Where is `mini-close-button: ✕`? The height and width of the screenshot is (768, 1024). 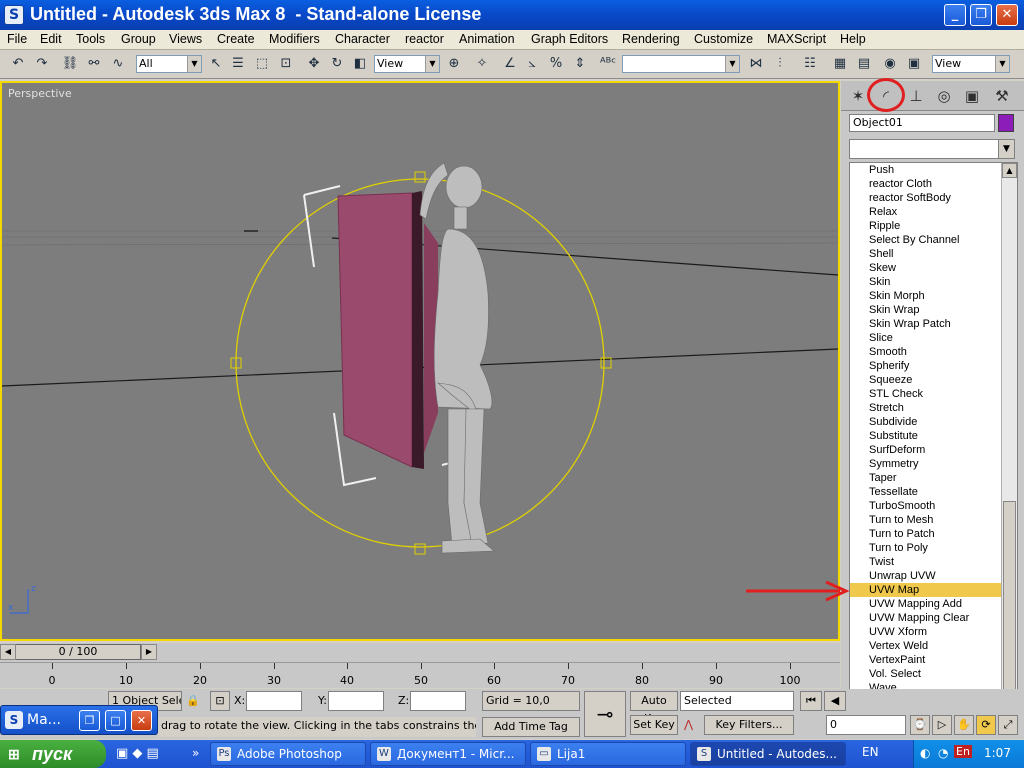
mini-close-button: ✕ is located at coordinates (141, 720).